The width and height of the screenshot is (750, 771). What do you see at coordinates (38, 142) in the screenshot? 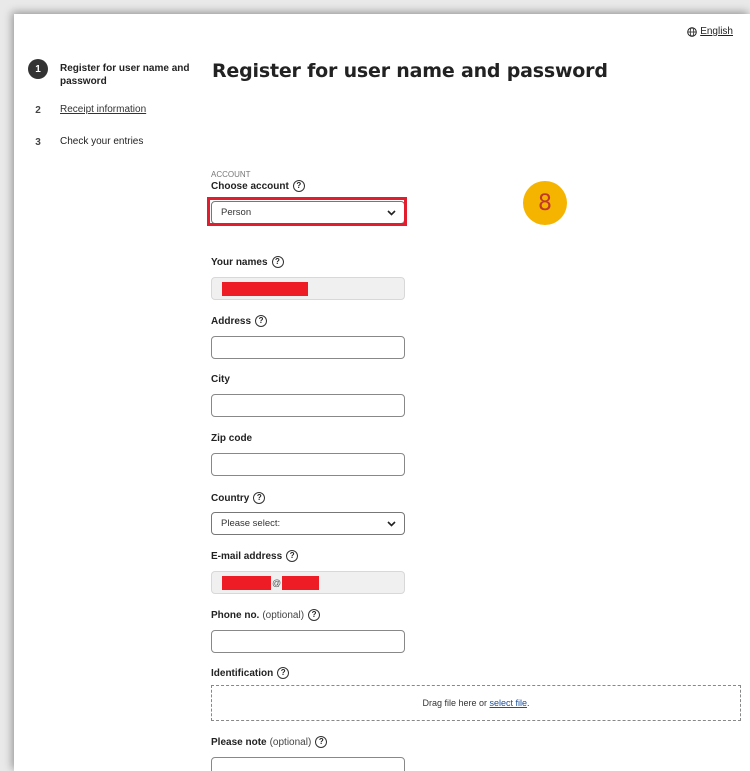
I see `step-number-3: 3` at bounding box center [38, 142].